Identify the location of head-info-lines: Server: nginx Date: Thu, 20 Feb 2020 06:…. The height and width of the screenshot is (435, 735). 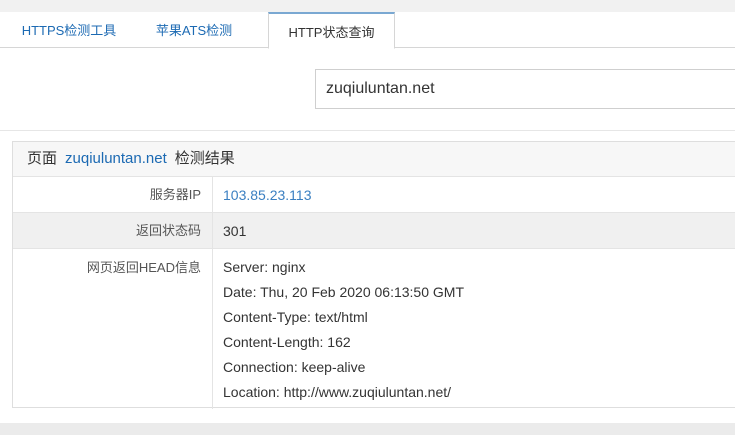
(343, 333).